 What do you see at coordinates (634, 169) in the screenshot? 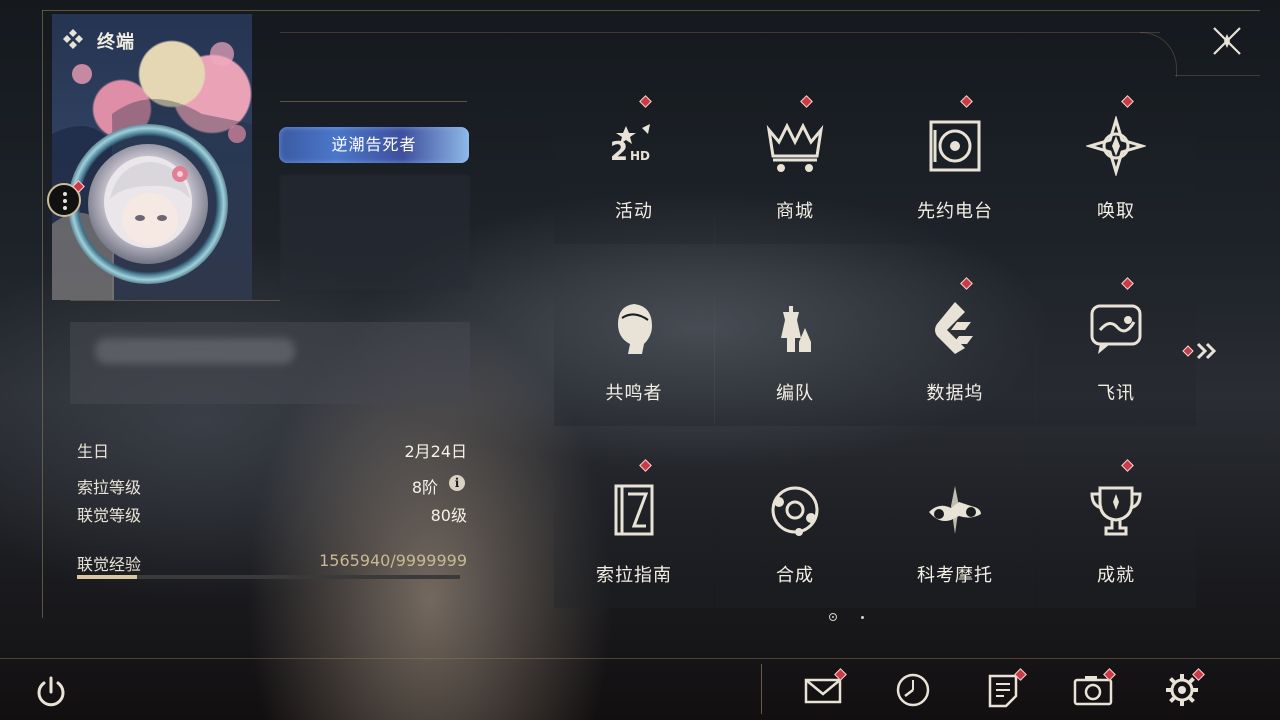
I see `menu-item-activity-2hd: 2 HD 活动` at bounding box center [634, 169].